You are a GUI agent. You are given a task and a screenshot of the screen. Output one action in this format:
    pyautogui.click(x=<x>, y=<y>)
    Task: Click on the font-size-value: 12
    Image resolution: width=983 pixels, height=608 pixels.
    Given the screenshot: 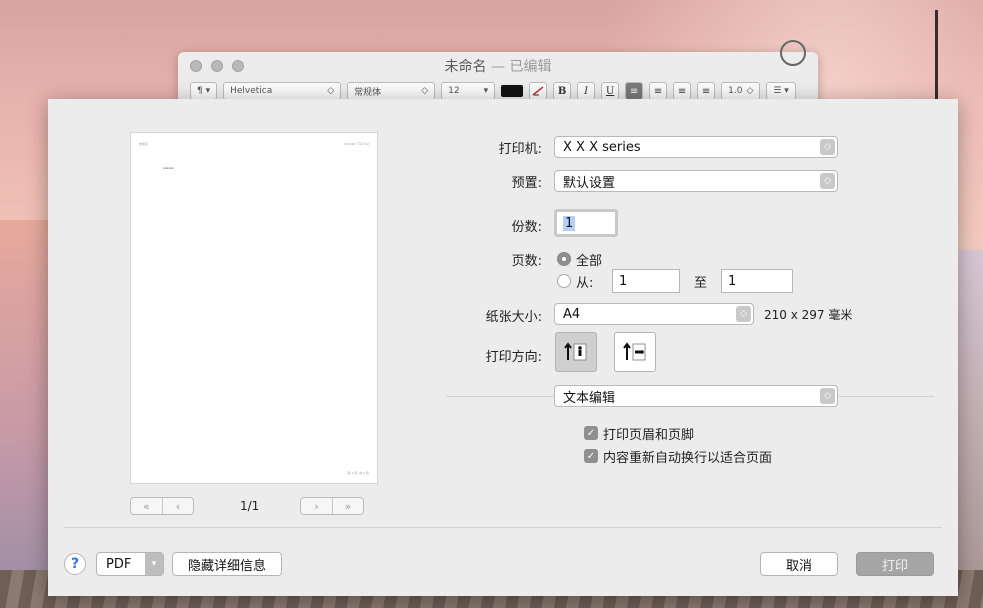 What is the action you would take?
    pyautogui.click(x=454, y=91)
    